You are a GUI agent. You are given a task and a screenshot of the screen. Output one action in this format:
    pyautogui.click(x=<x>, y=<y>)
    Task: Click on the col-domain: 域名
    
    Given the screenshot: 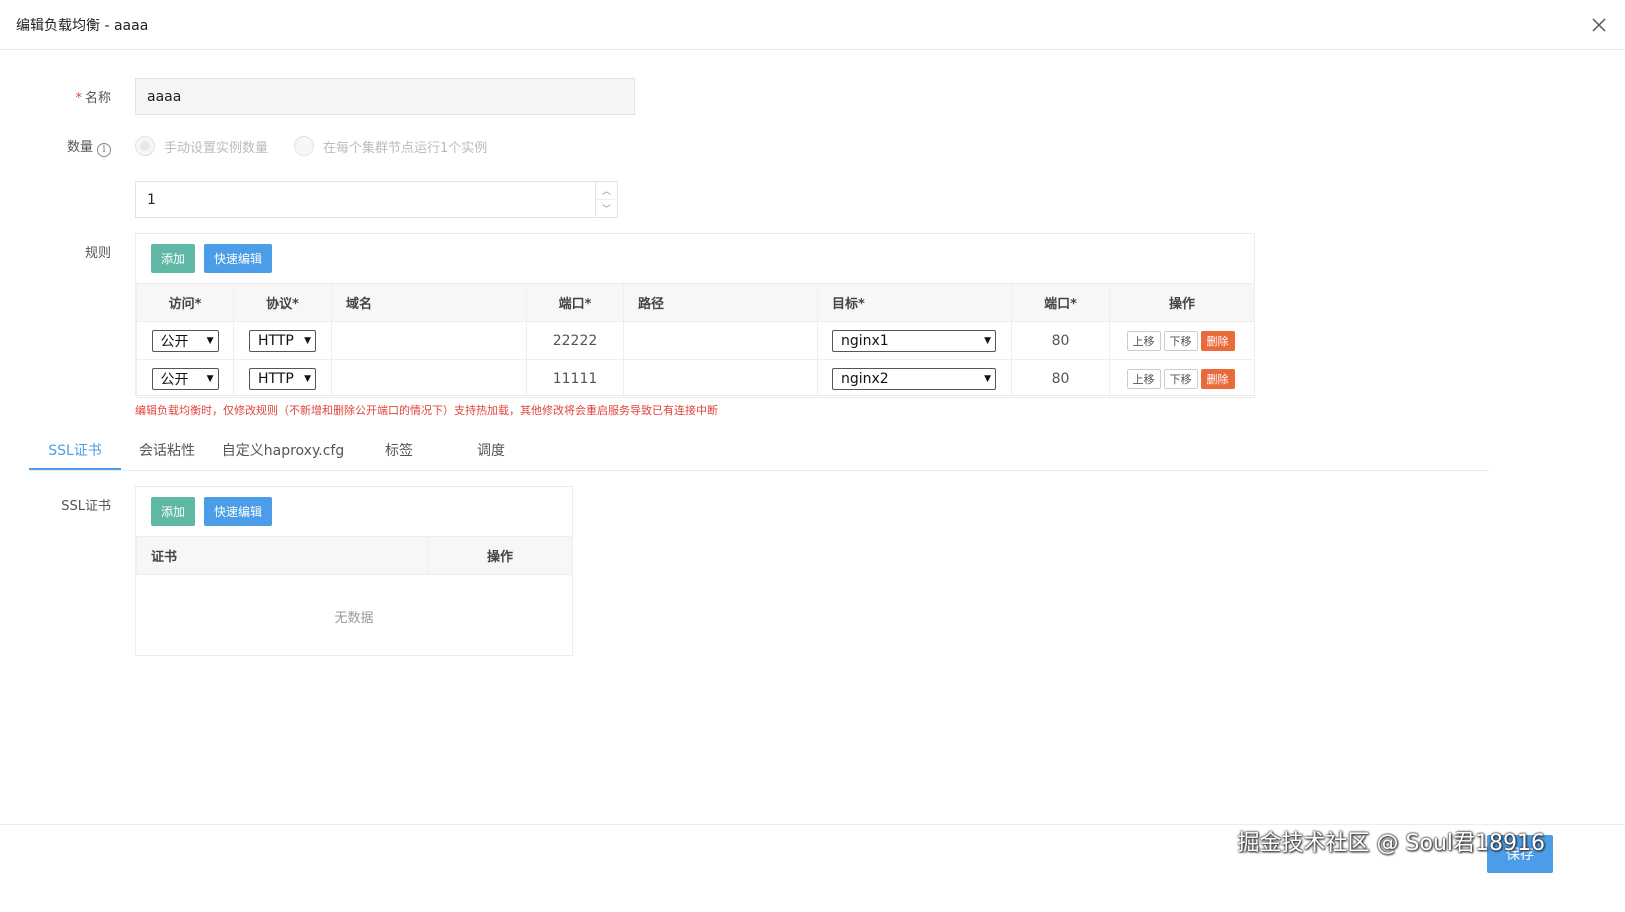 What is the action you would take?
    pyautogui.click(x=429, y=302)
    